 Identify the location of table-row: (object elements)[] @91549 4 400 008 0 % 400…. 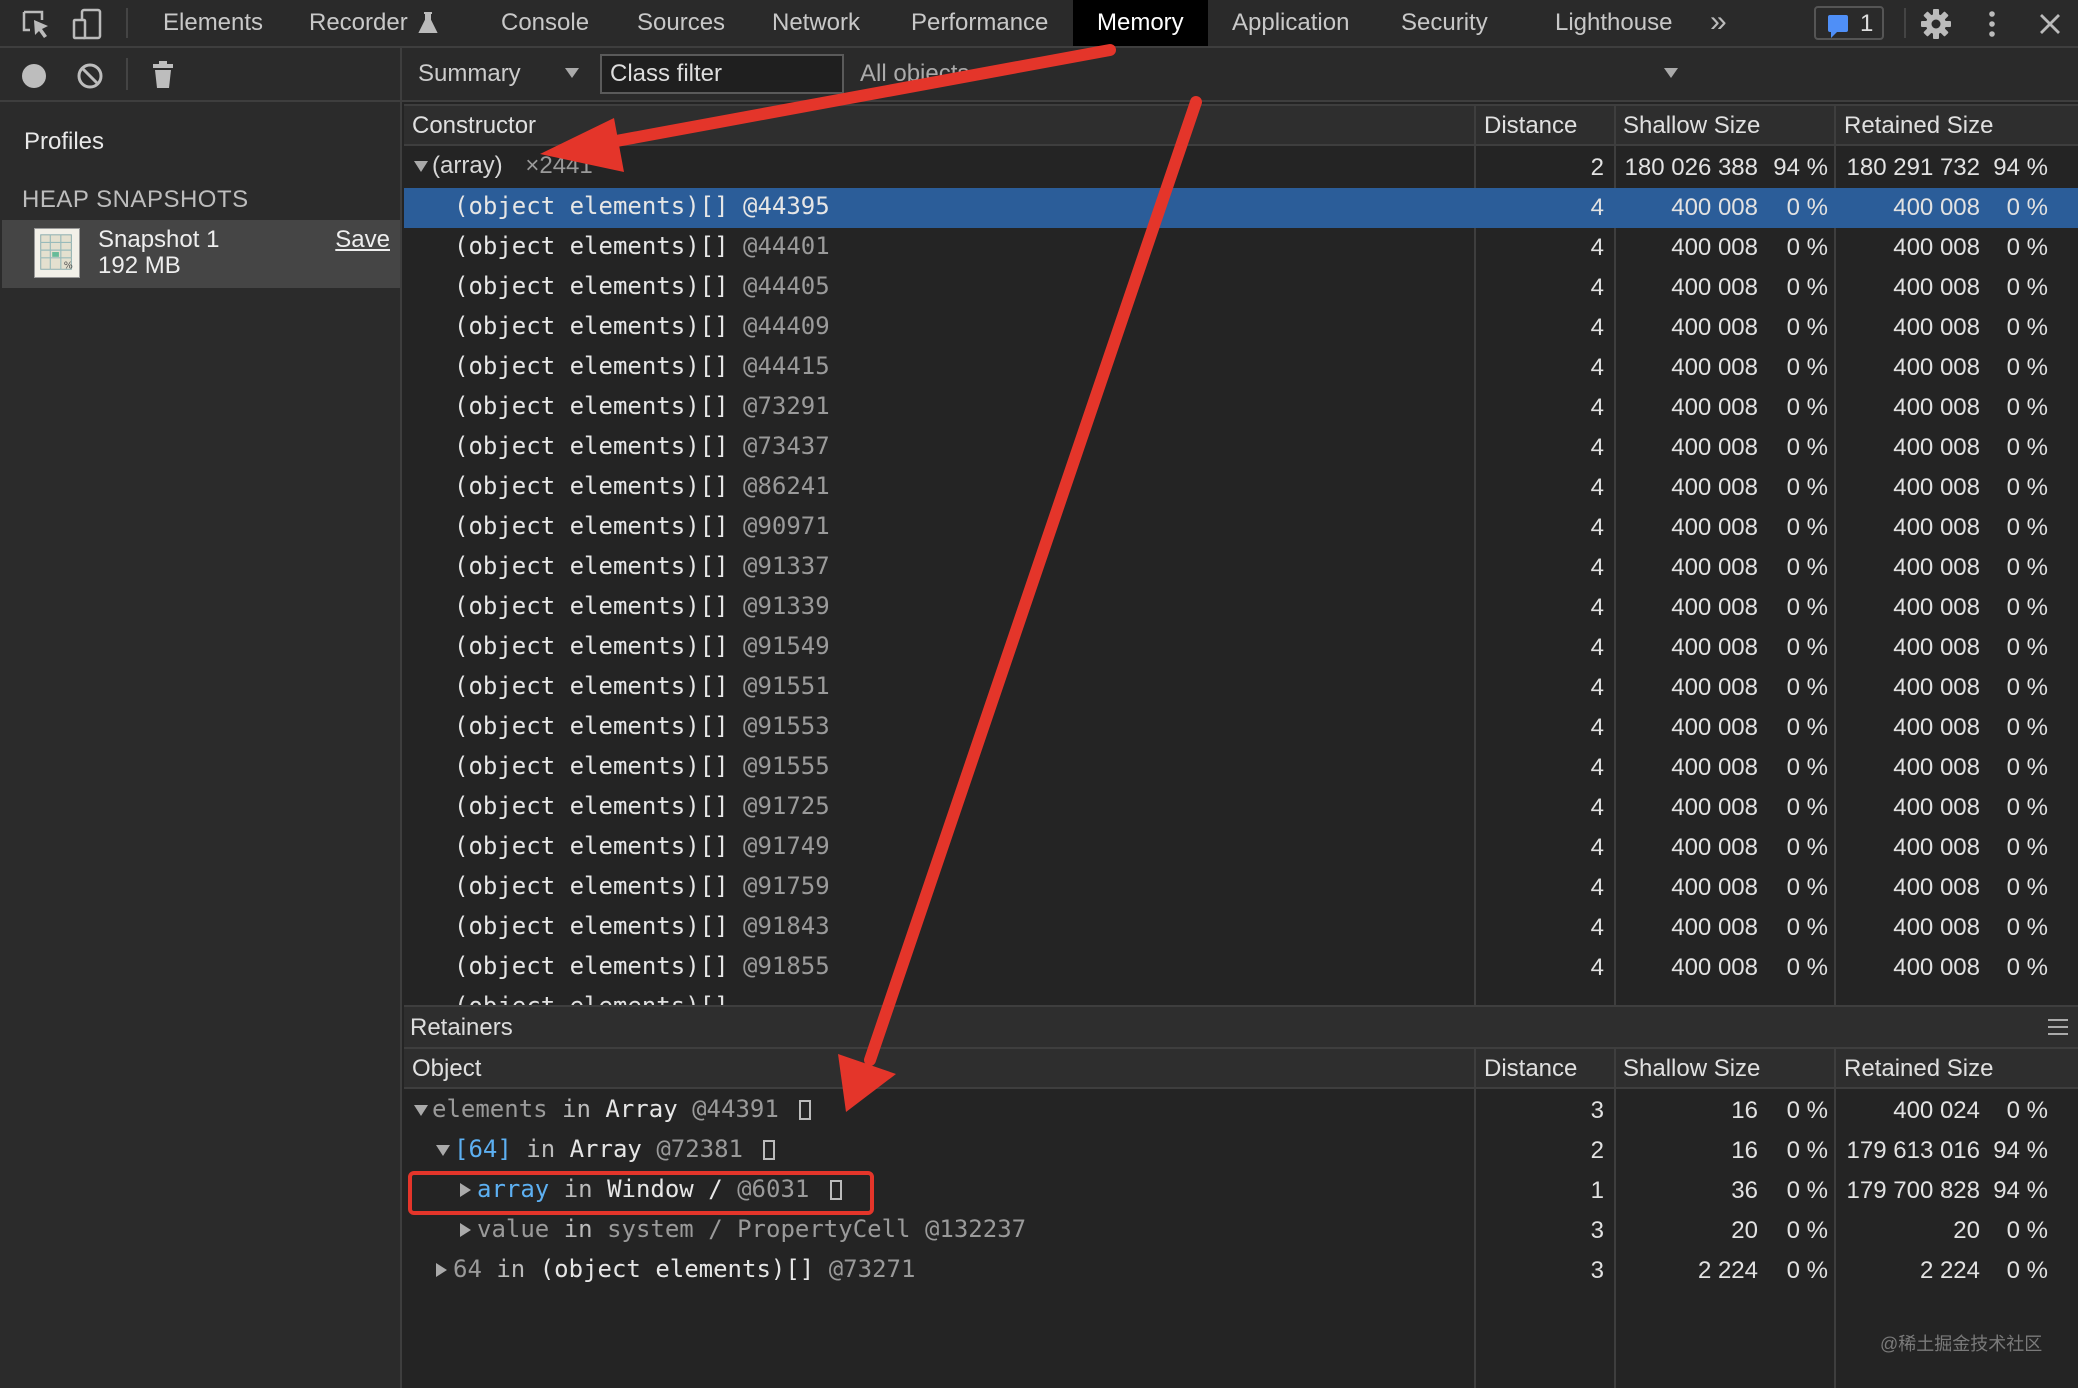
(1241, 648).